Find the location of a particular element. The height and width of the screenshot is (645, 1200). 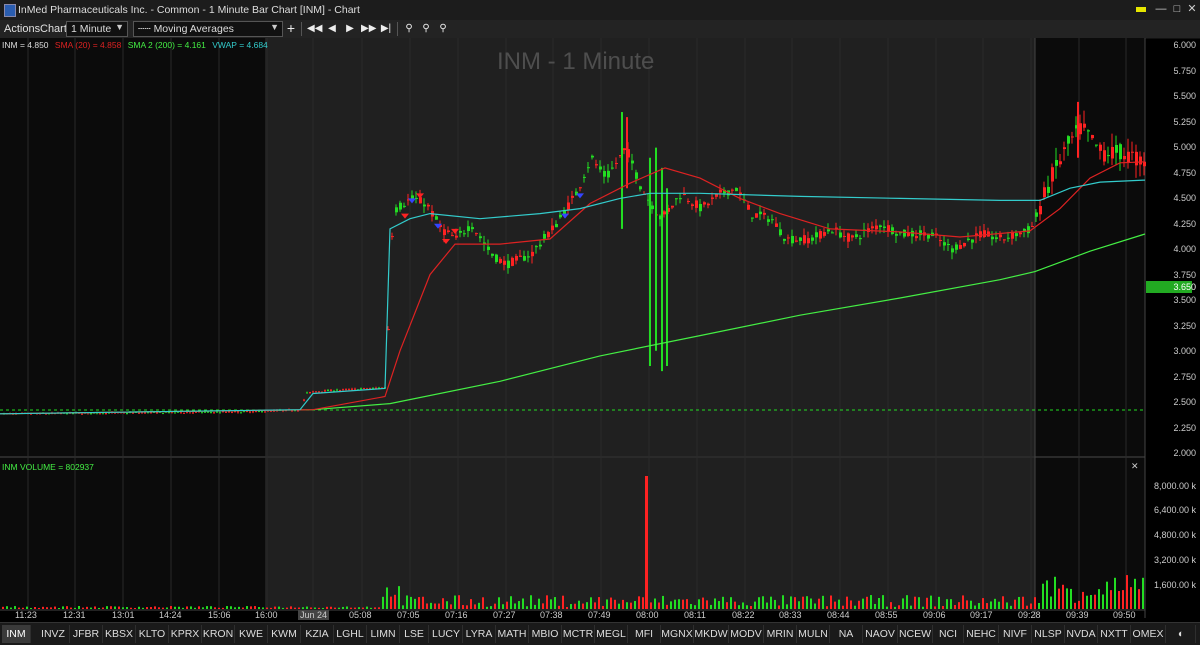

tab-naov: NAOV is located at coordinates (880, 634).